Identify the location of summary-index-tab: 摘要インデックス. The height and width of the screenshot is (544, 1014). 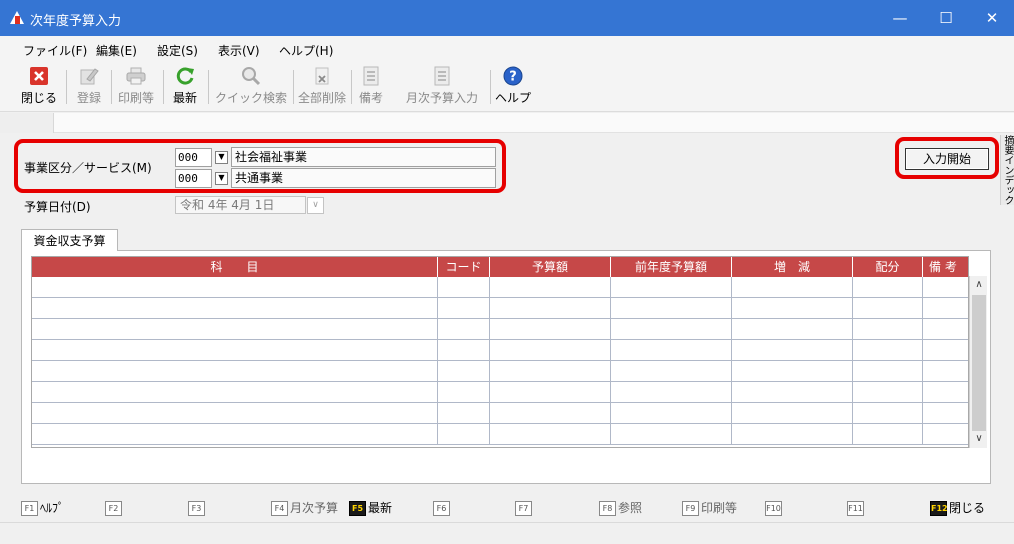
(1007, 170).